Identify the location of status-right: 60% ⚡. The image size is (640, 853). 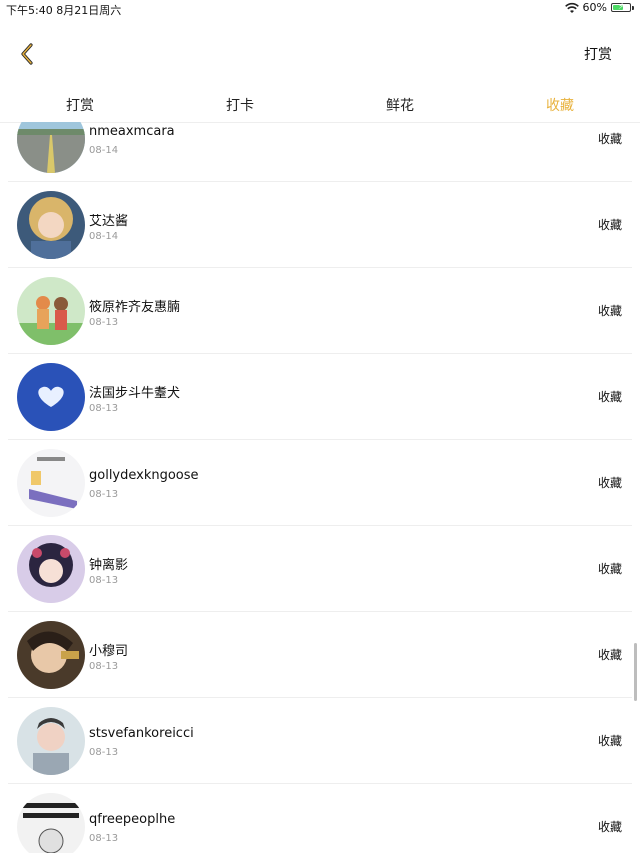
(599, 7).